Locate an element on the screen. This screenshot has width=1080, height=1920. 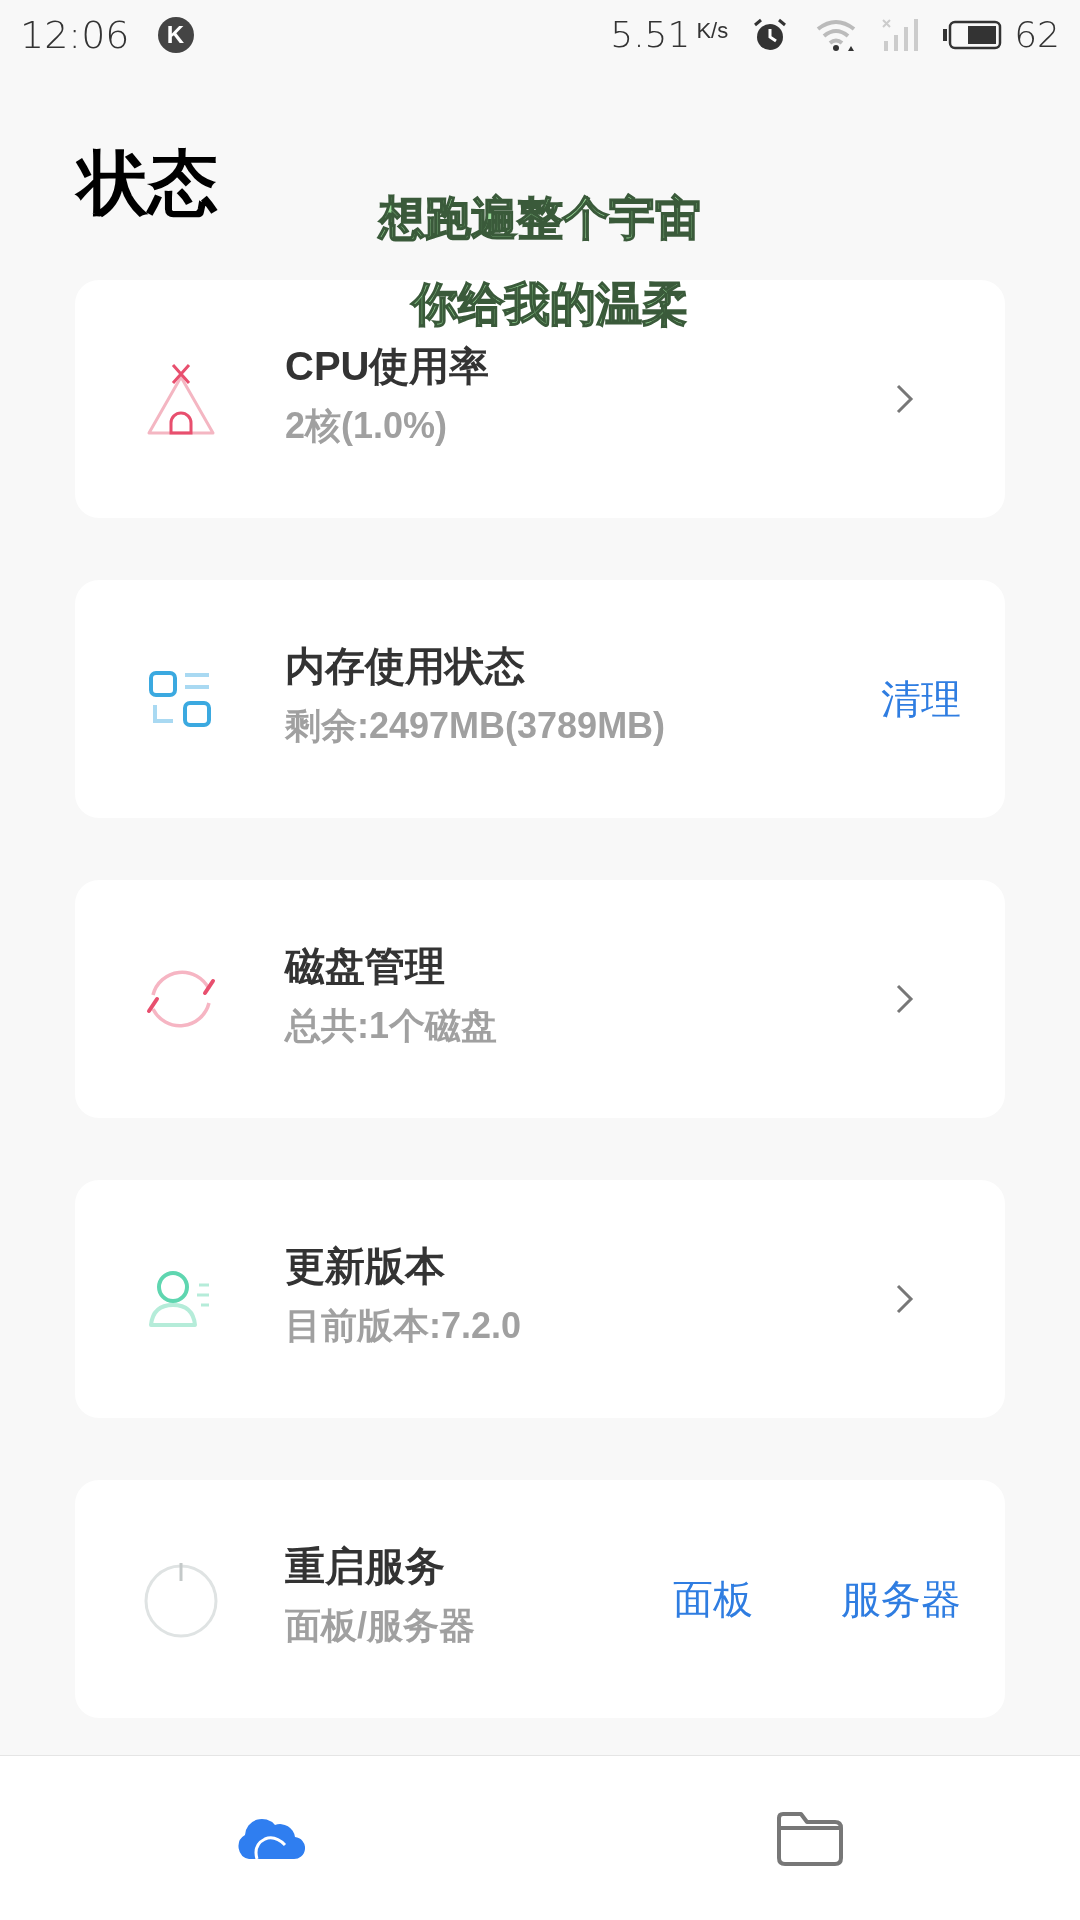
card-title: CPU使用率 is located at coordinates (388, 366).